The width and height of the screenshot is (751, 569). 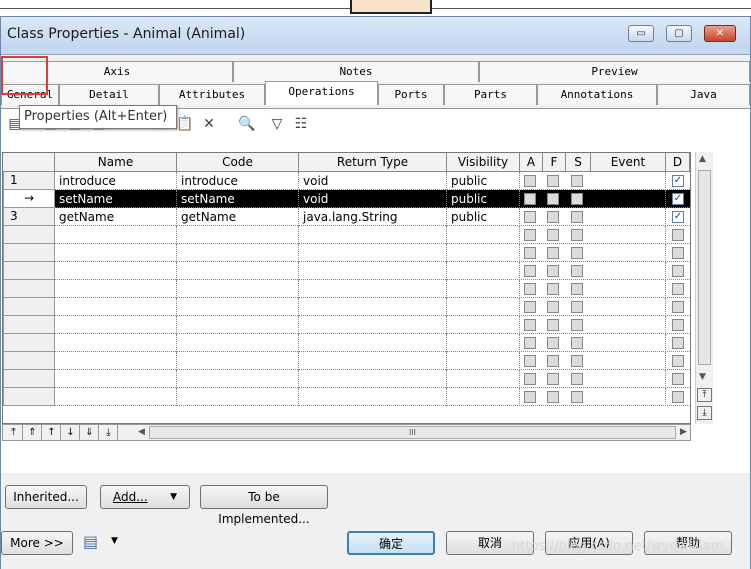 I want to click on col-a-header: A, so click(x=531, y=162).